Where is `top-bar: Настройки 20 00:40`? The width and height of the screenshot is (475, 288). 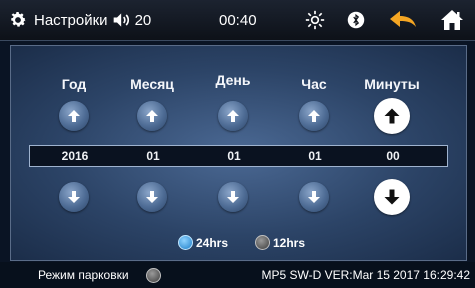 top-bar: Настройки 20 00:40 is located at coordinates (237, 20).